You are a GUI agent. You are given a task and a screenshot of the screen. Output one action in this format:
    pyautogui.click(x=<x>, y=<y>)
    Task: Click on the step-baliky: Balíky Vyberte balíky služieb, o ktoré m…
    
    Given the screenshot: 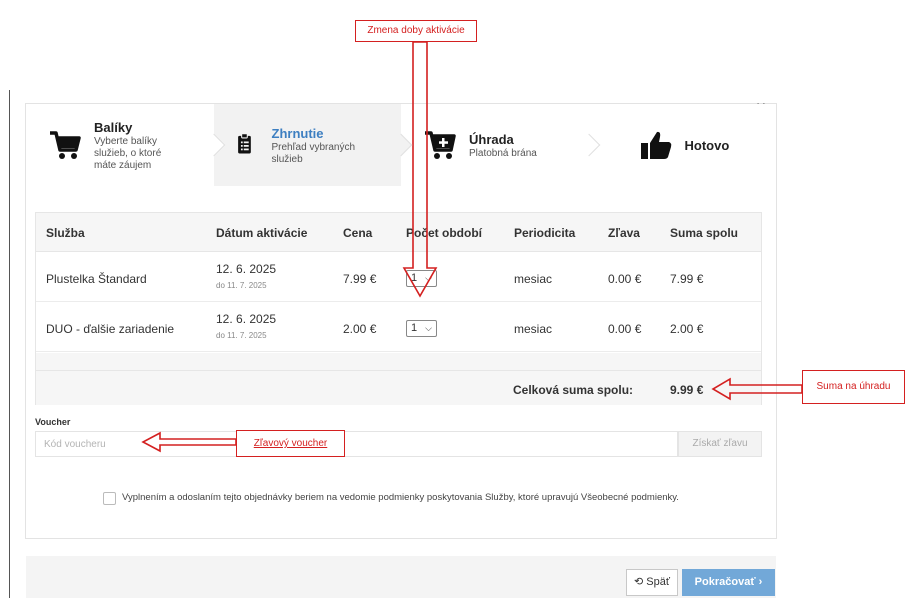 What is the action you would take?
    pyautogui.click(x=125, y=145)
    